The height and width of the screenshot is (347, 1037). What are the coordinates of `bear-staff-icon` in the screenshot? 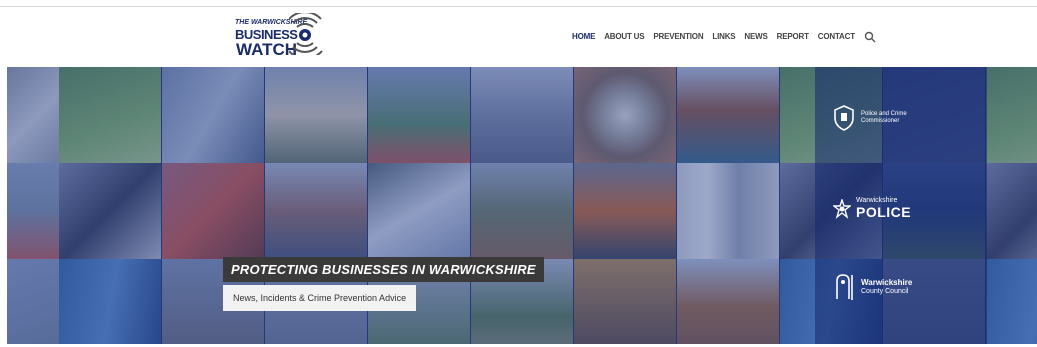 It's located at (844, 287).